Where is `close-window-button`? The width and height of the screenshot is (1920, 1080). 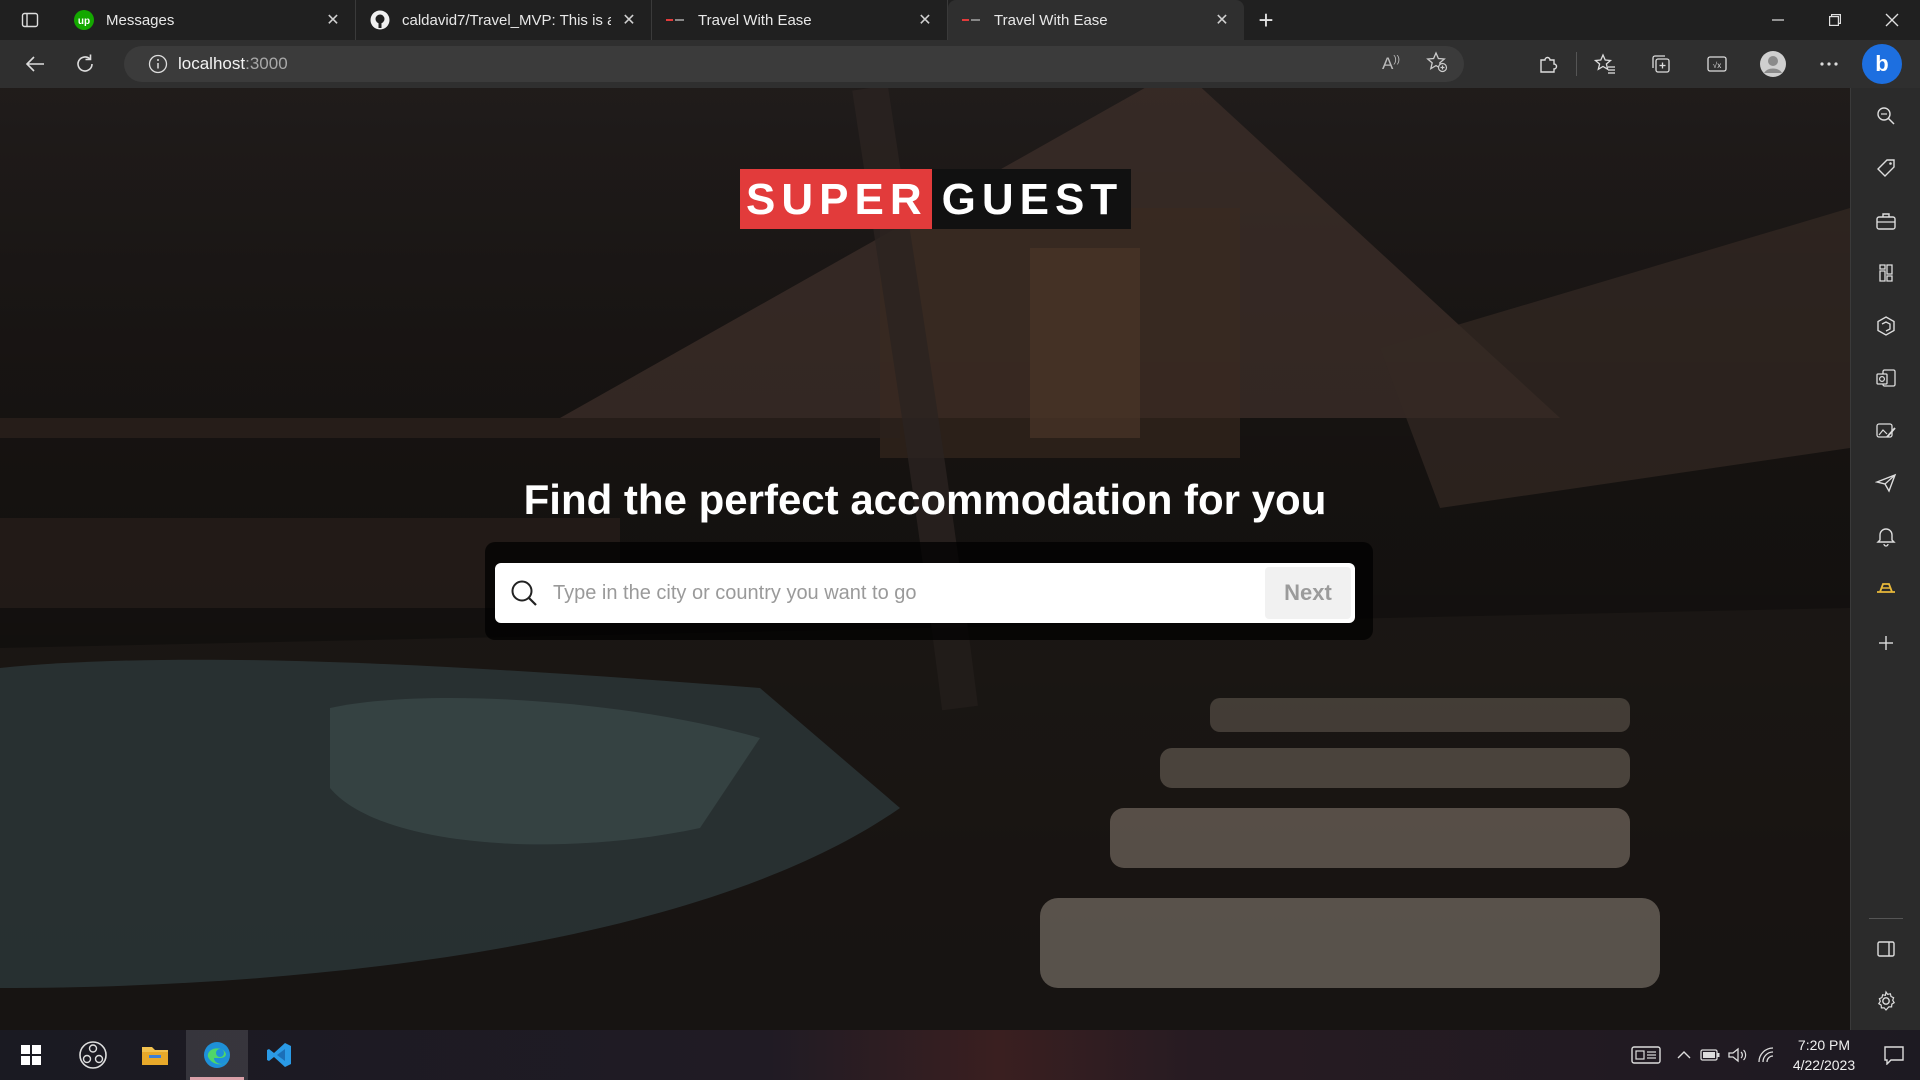 close-window-button is located at coordinates (1891, 20).